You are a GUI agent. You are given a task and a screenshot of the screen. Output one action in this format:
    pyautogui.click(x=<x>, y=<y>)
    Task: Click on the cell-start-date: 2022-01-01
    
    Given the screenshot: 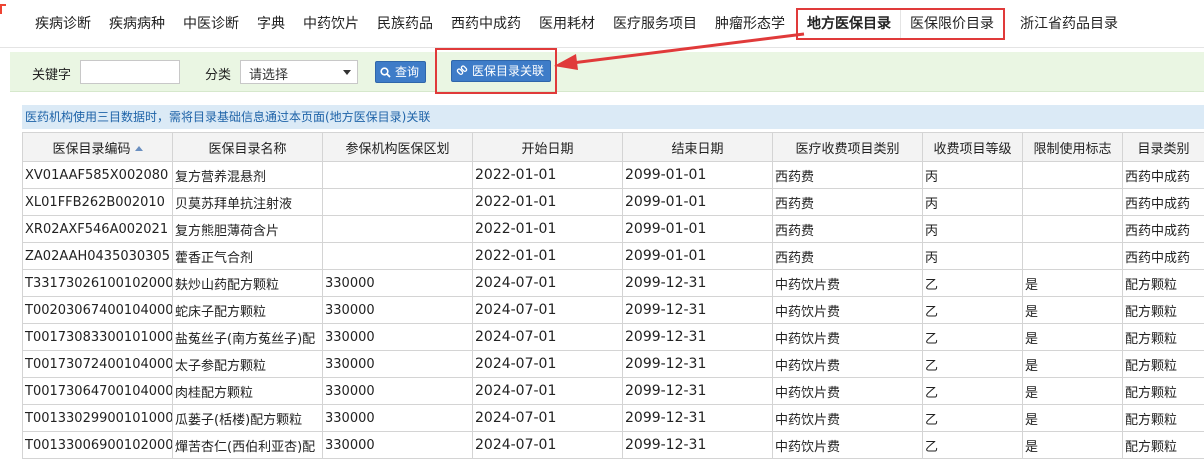 What is the action you would take?
    pyautogui.click(x=547, y=202)
    